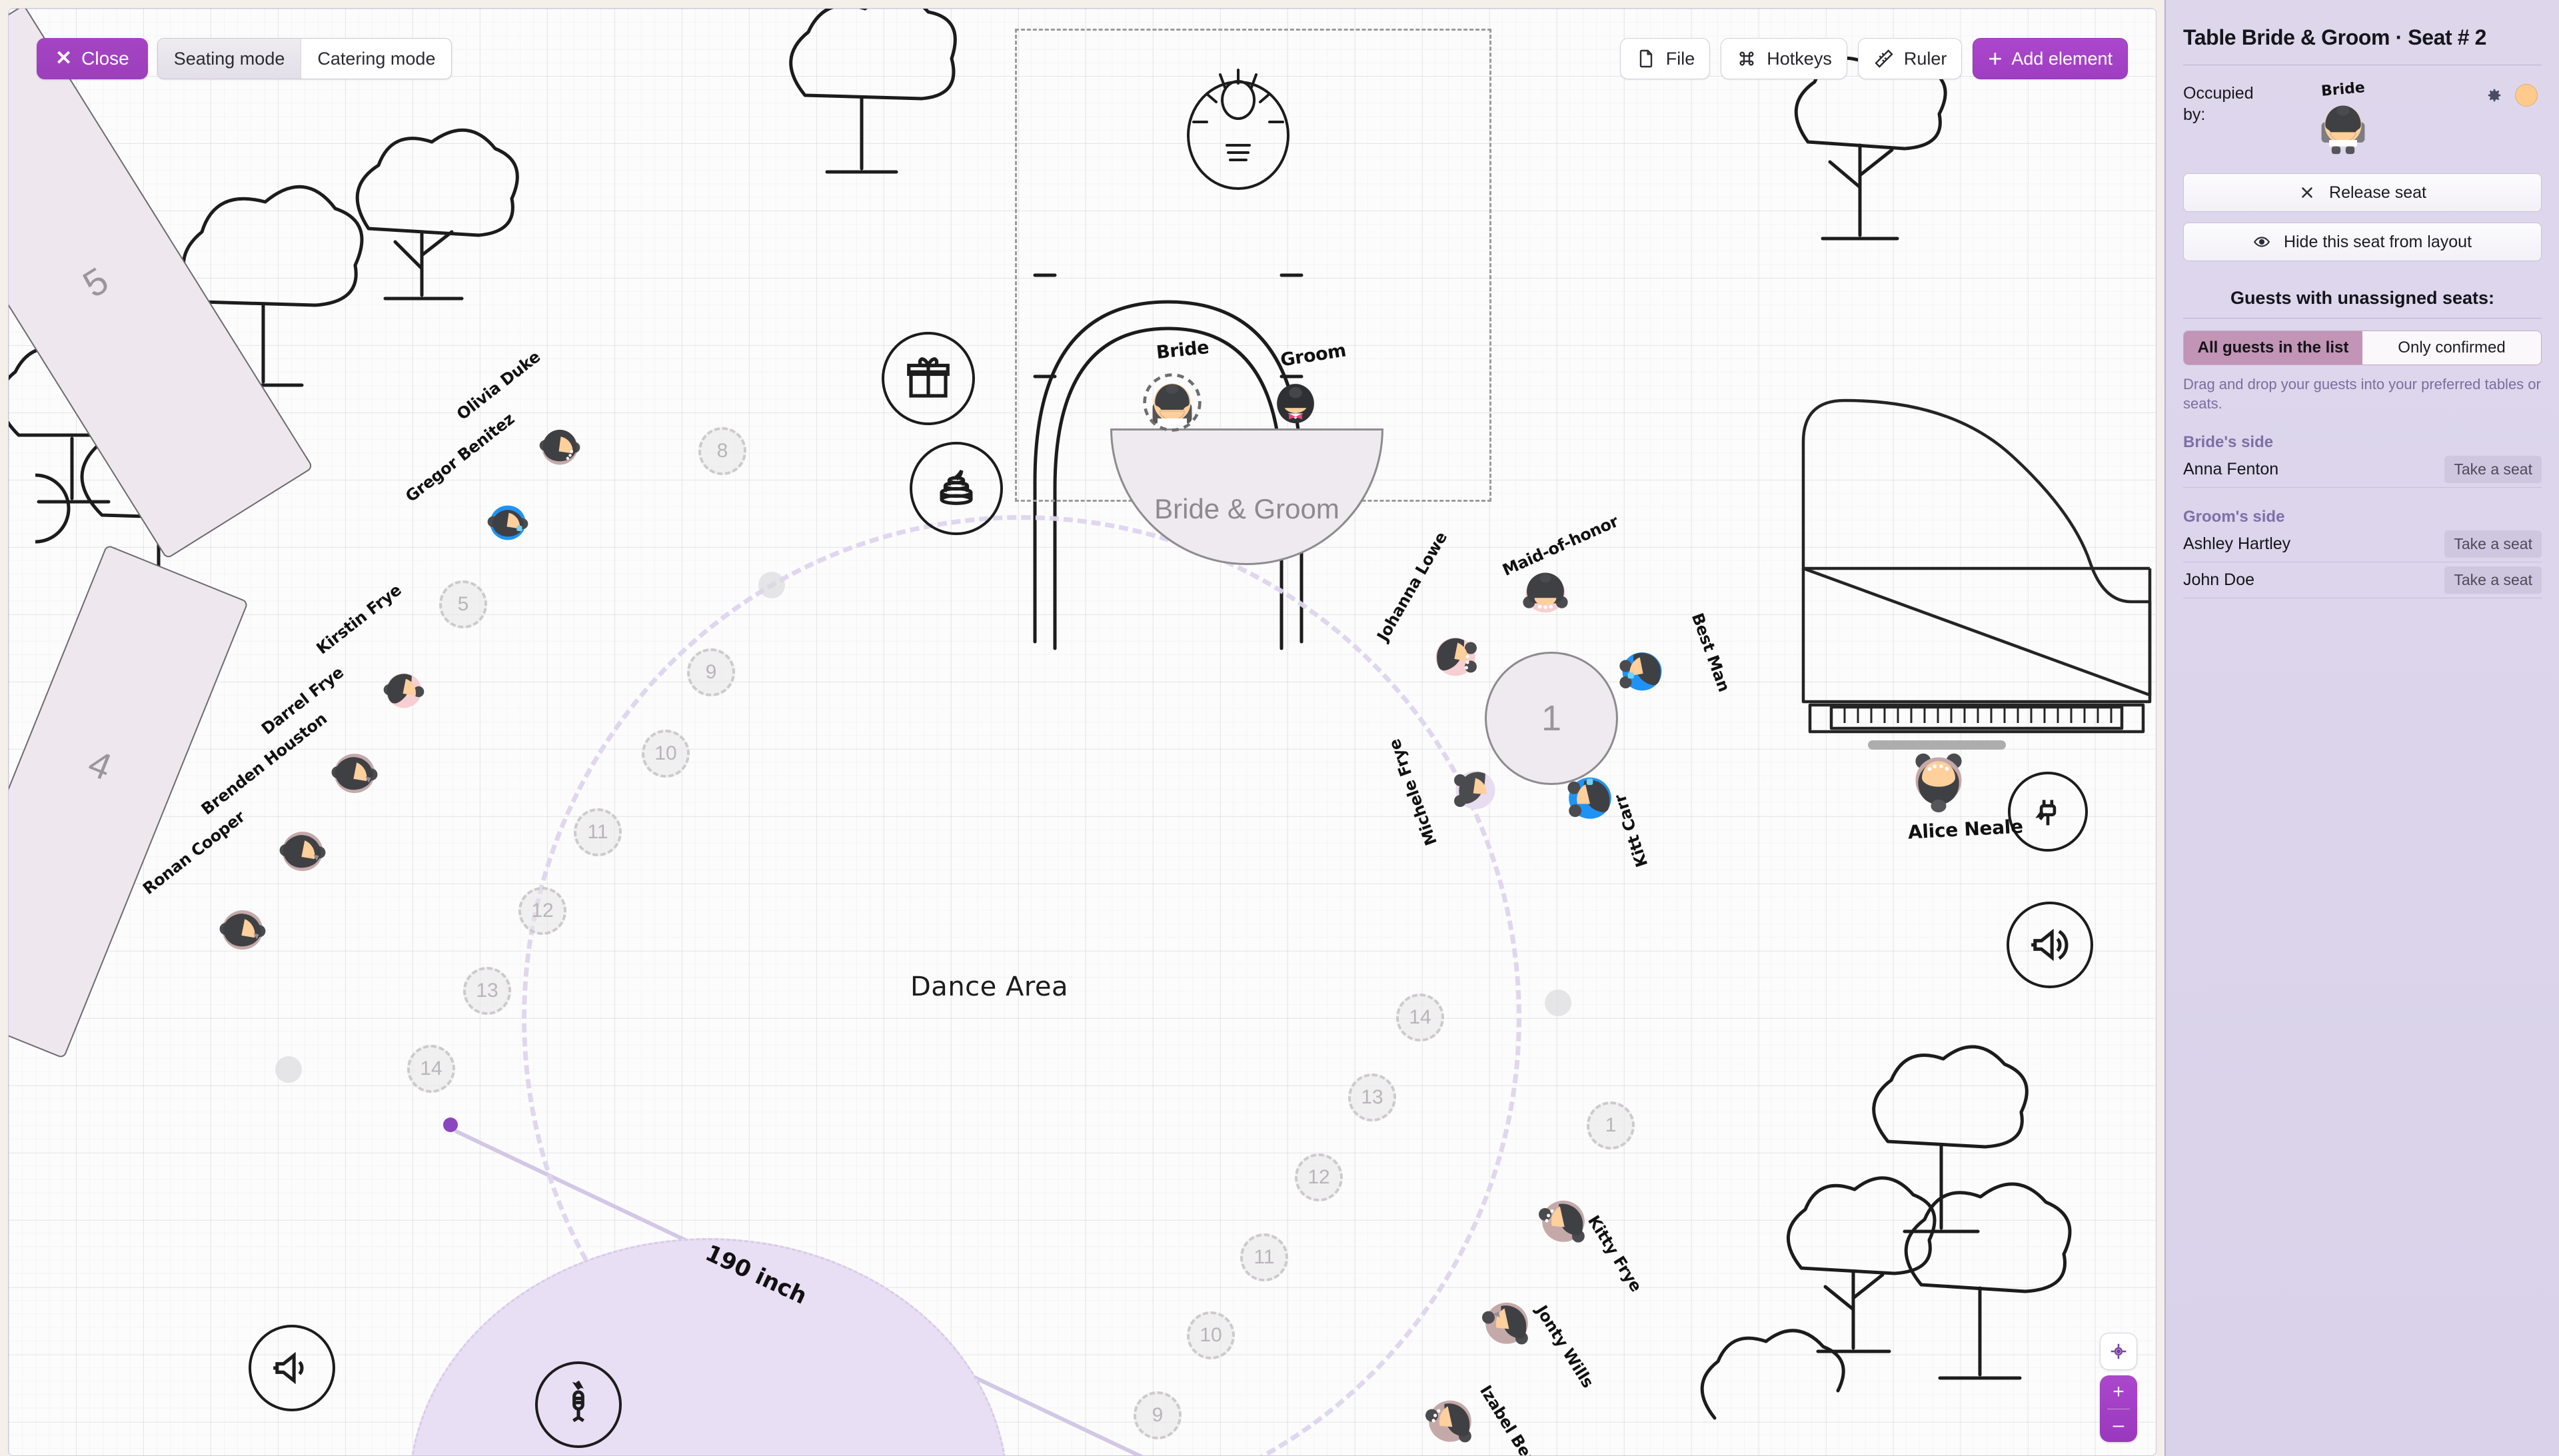 The width and height of the screenshot is (2559, 1456). Describe the element at coordinates (2118, 1351) in the screenshot. I see `recenter-button` at that location.